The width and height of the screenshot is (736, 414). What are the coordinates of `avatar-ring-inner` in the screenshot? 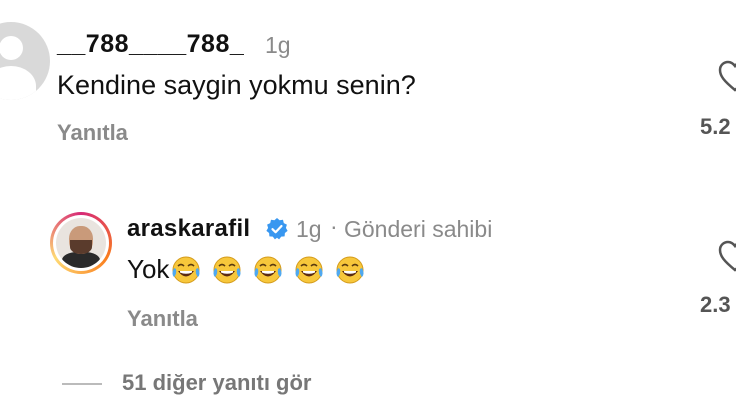 It's located at (81, 243).